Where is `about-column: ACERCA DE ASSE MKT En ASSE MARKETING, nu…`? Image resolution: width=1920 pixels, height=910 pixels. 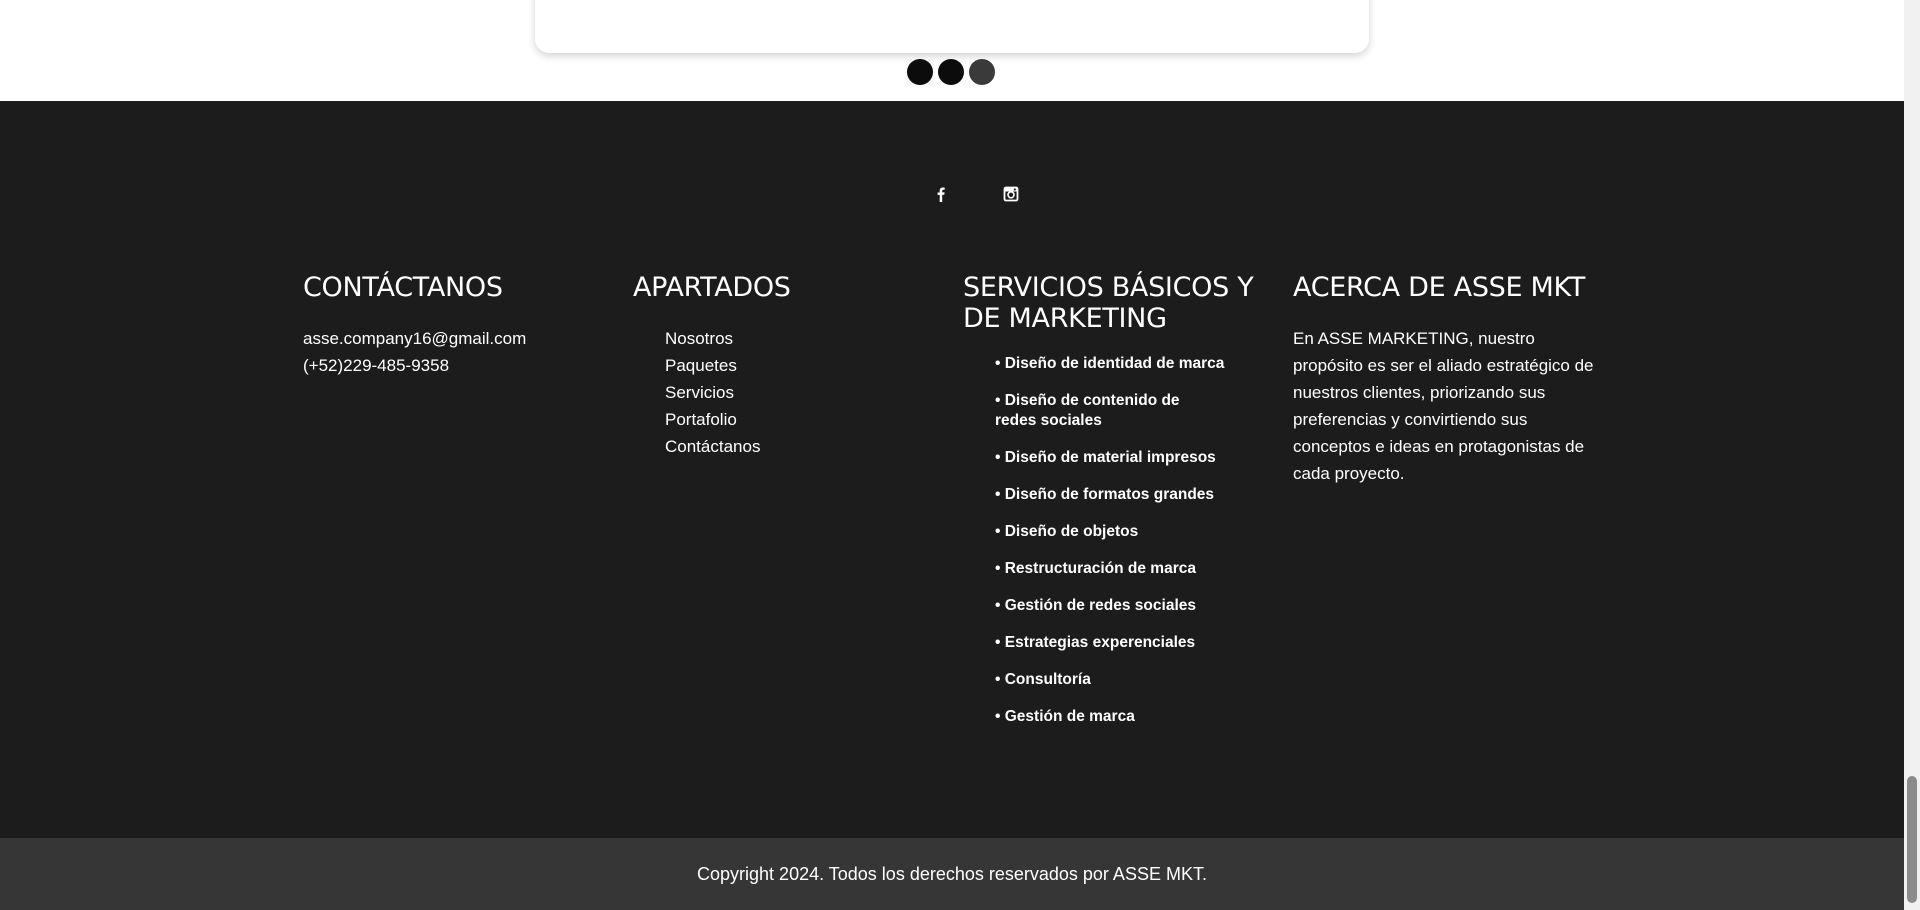 about-column: ACERCA DE ASSE MKT En ASSE MARKETING, nu… is located at coordinates (1448, 379).